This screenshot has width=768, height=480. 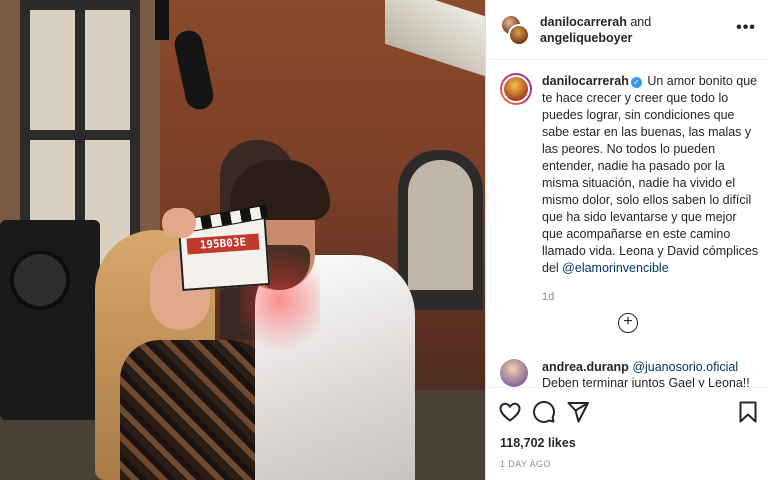 What do you see at coordinates (585, 367) in the screenshot?
I see `comment-username: andrea.duranp` at bounding box center [585, 367].